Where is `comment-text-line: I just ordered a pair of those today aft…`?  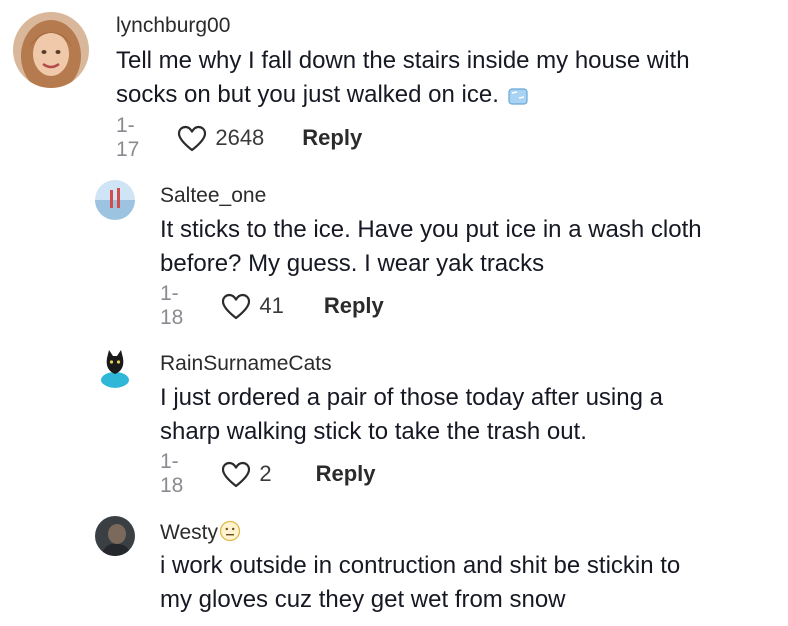 comment-text-line: I just ordered a pair of those today aft… is located at coordinates (411, 397).